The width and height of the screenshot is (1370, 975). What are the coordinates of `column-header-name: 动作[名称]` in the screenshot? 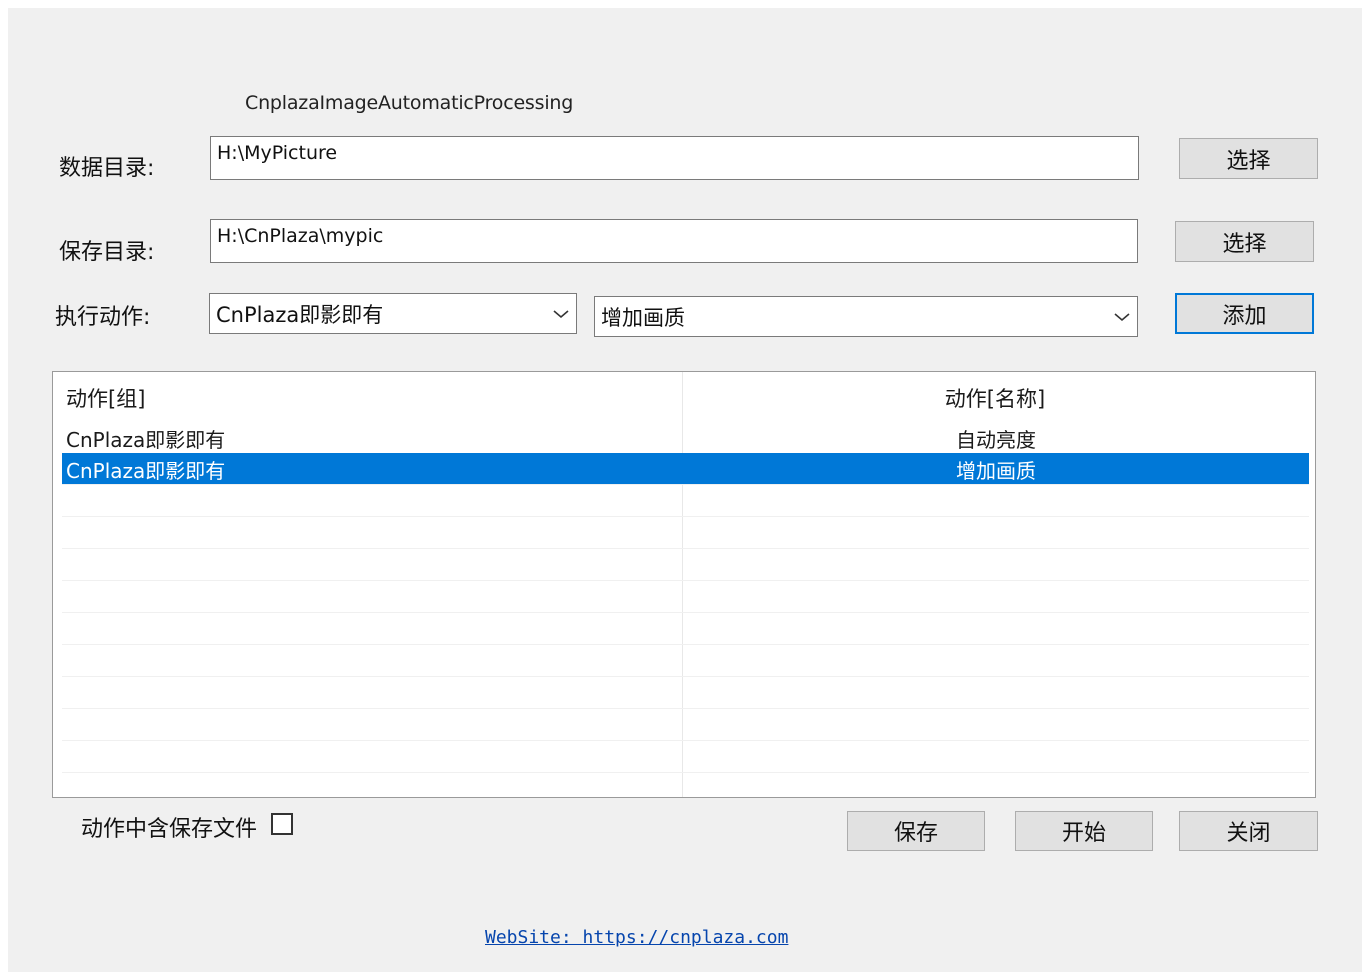 It's located at (995, 398).